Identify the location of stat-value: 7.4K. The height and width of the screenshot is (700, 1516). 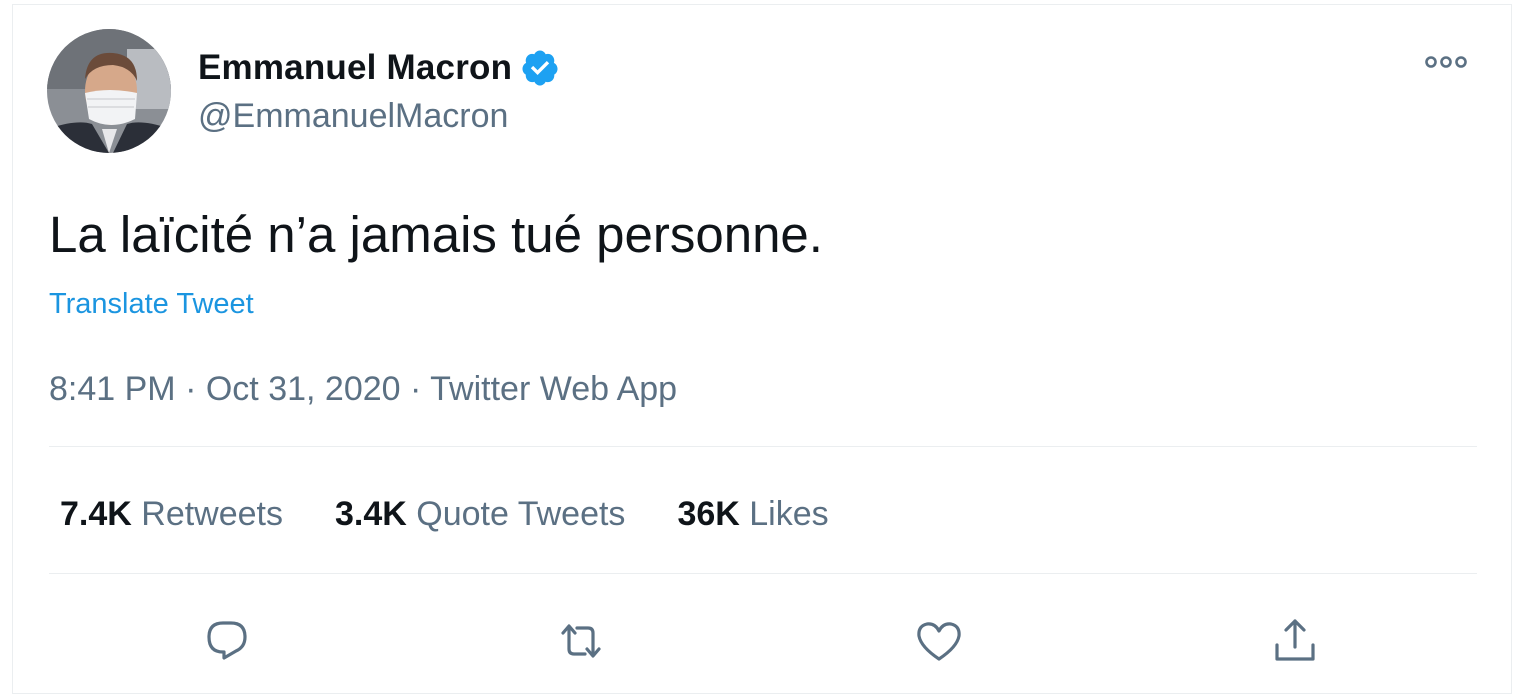
(101, 514).